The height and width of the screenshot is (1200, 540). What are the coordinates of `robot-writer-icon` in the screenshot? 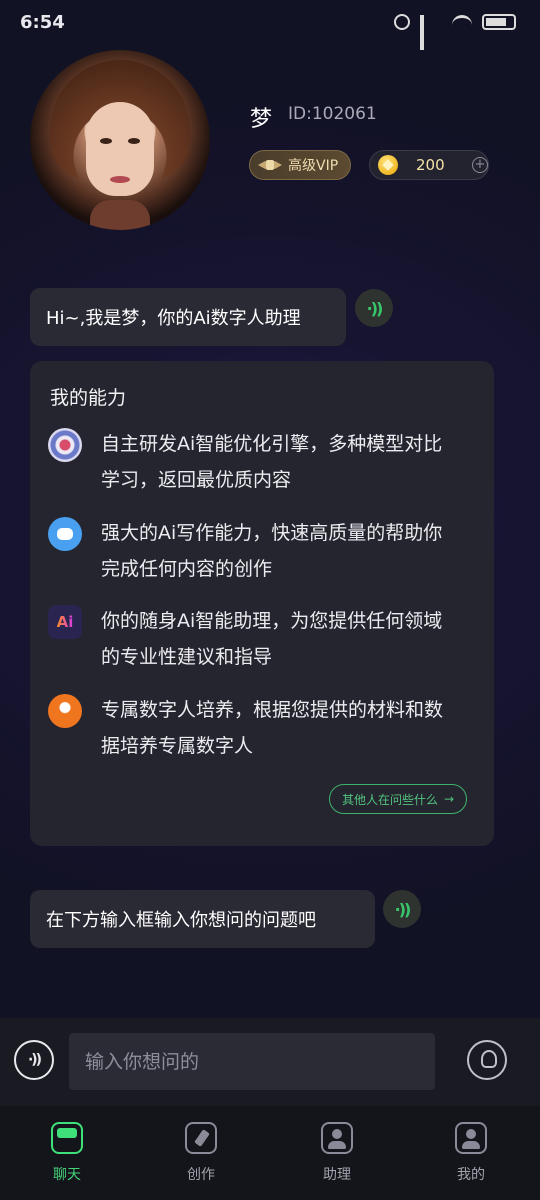 It's located at (65, 534).